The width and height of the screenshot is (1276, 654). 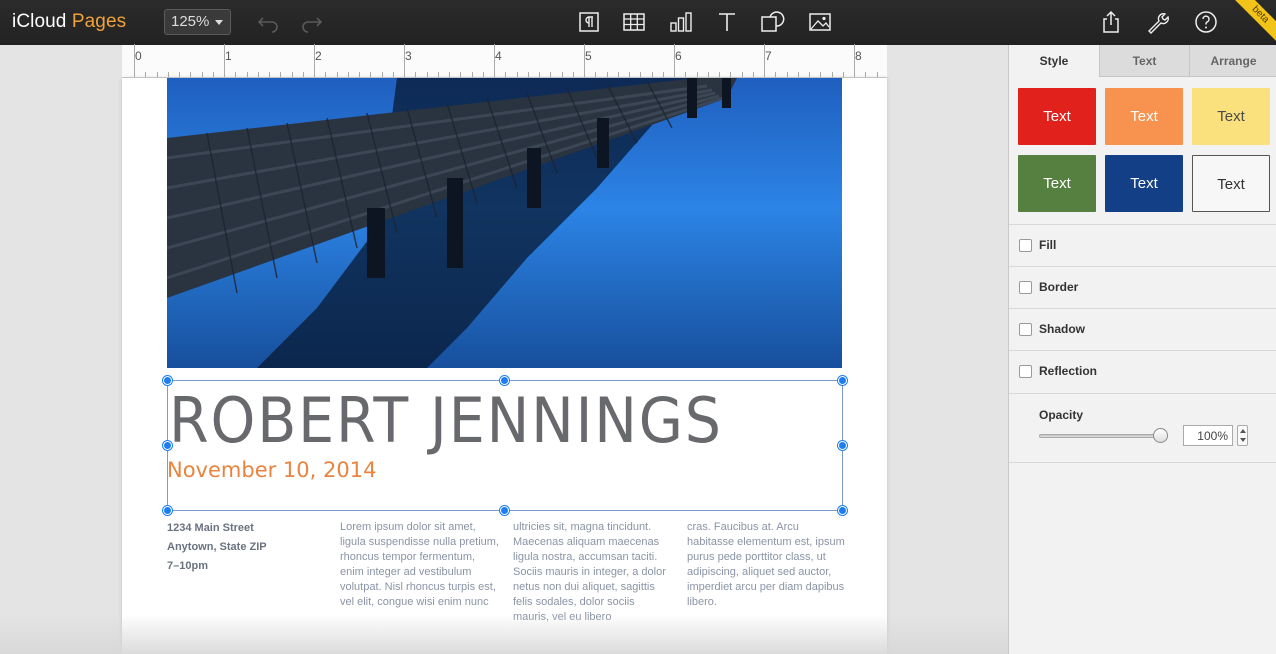 I want to click on style-swatch-orange: Text, so click(x=1144, y=116).